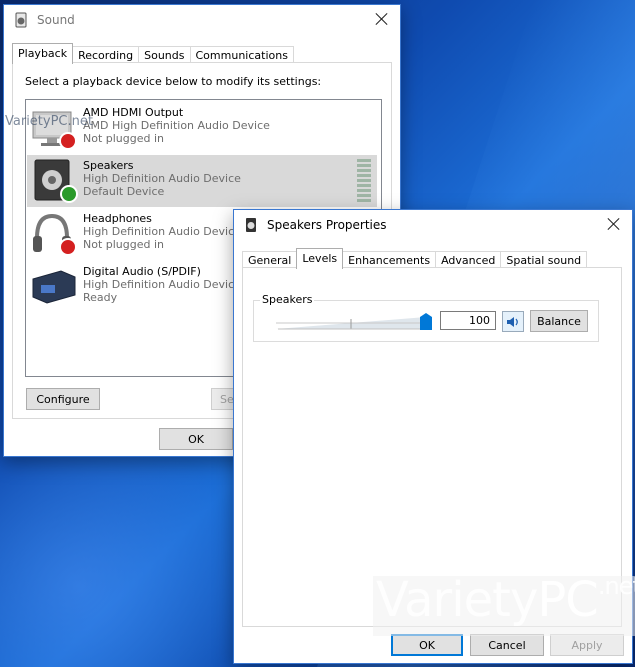 The width and height of the screenshot is (635, 667). Describe the element at coordinates (56, 20) in the screenshot. I see `sound-window-title: Sound` at that location.